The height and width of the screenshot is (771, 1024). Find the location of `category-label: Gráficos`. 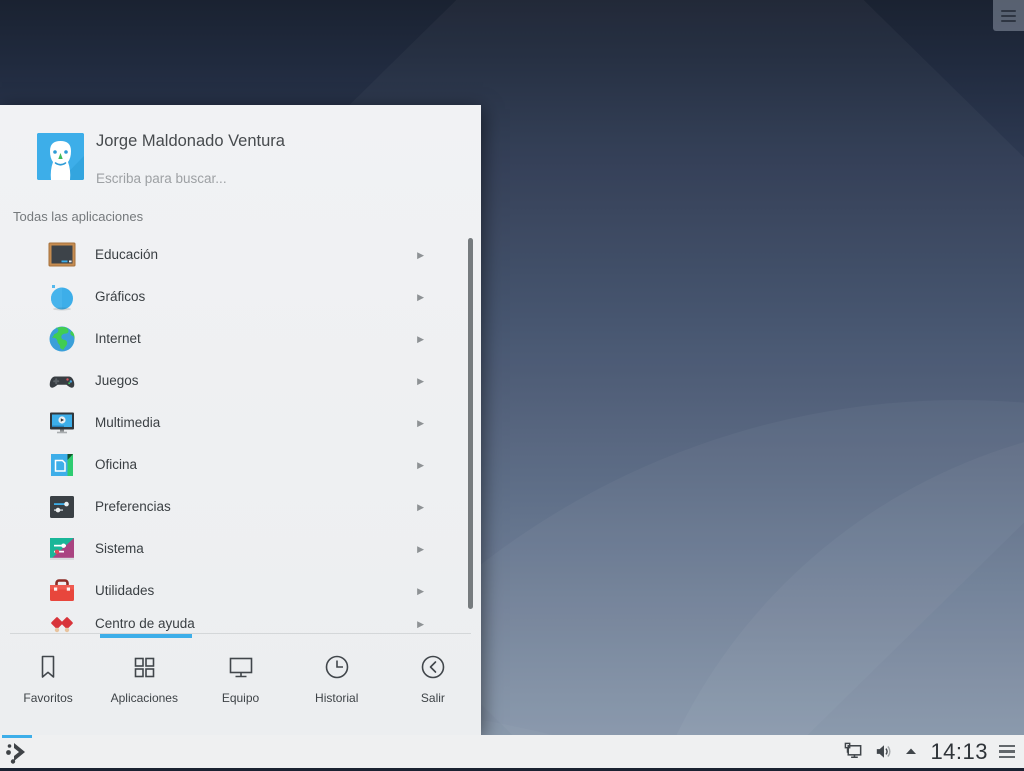

category-label: Gráficos is located at coordinates (120, 296).